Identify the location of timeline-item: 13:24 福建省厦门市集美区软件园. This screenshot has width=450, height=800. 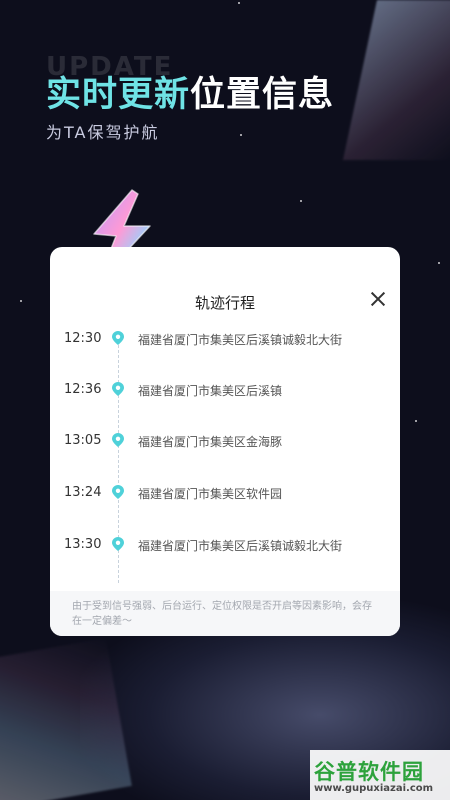
(225, 493).